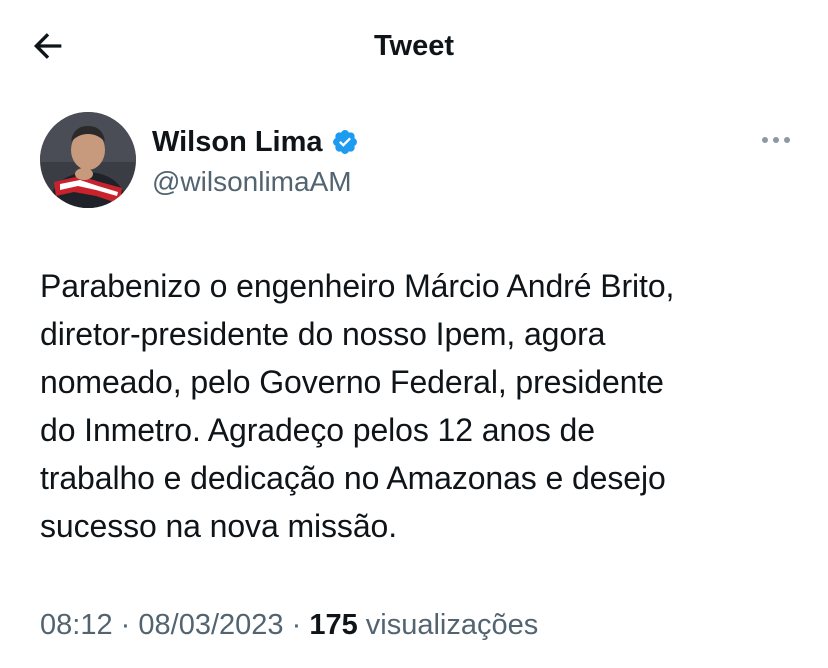  What do you see at coordinates (210, 625) in the screenshot?
I see `tweet-date: 08/03/2023` at bounding box center [210, 625].